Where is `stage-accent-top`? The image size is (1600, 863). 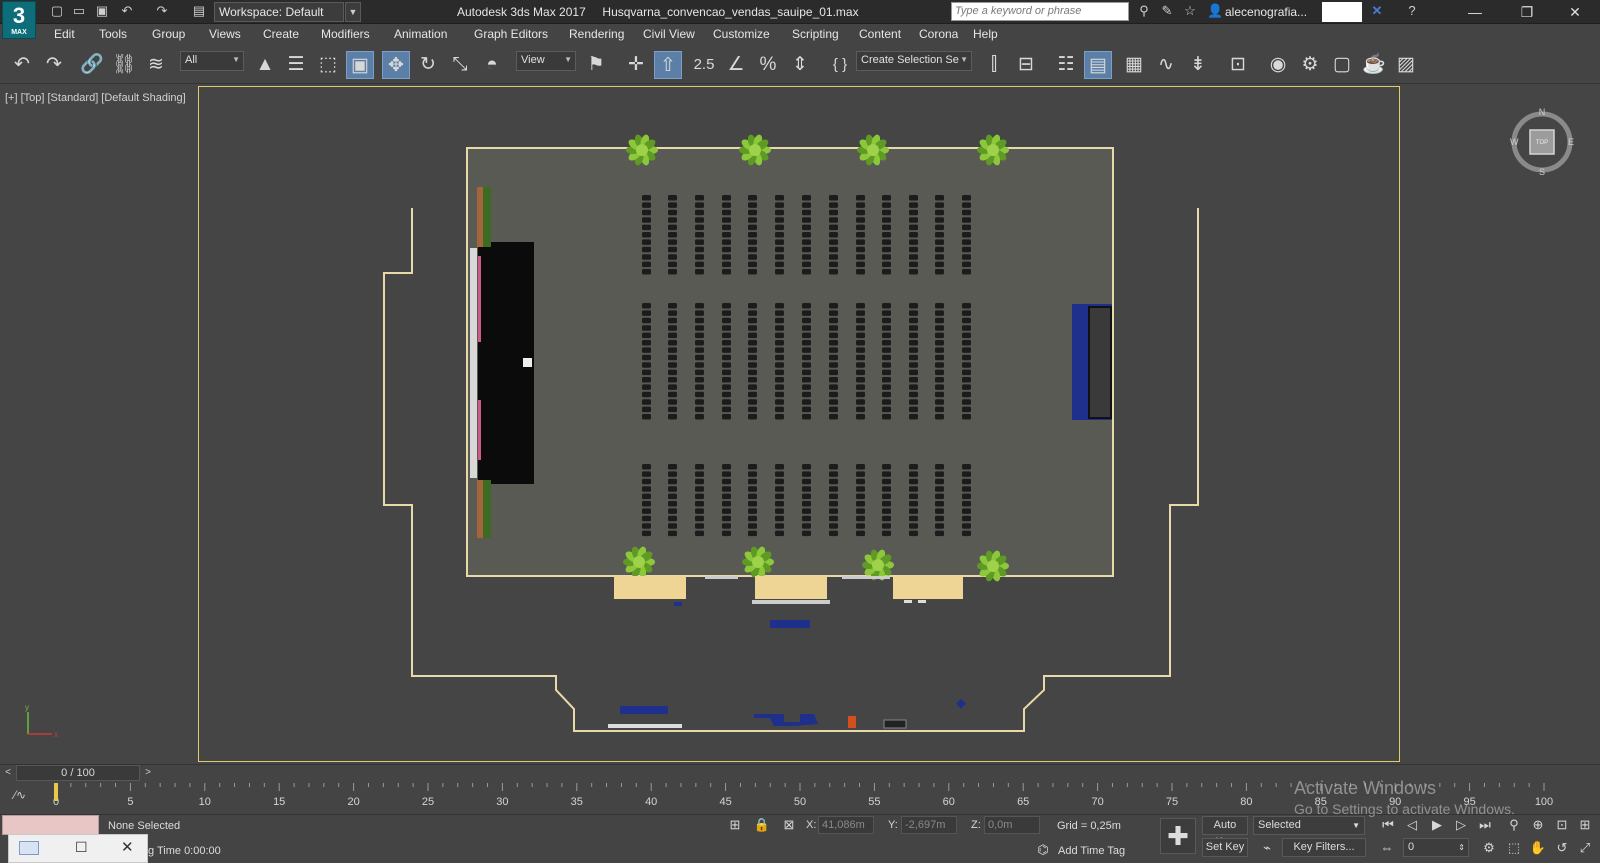 stage-accent-top is located at coordinates (479, 299).